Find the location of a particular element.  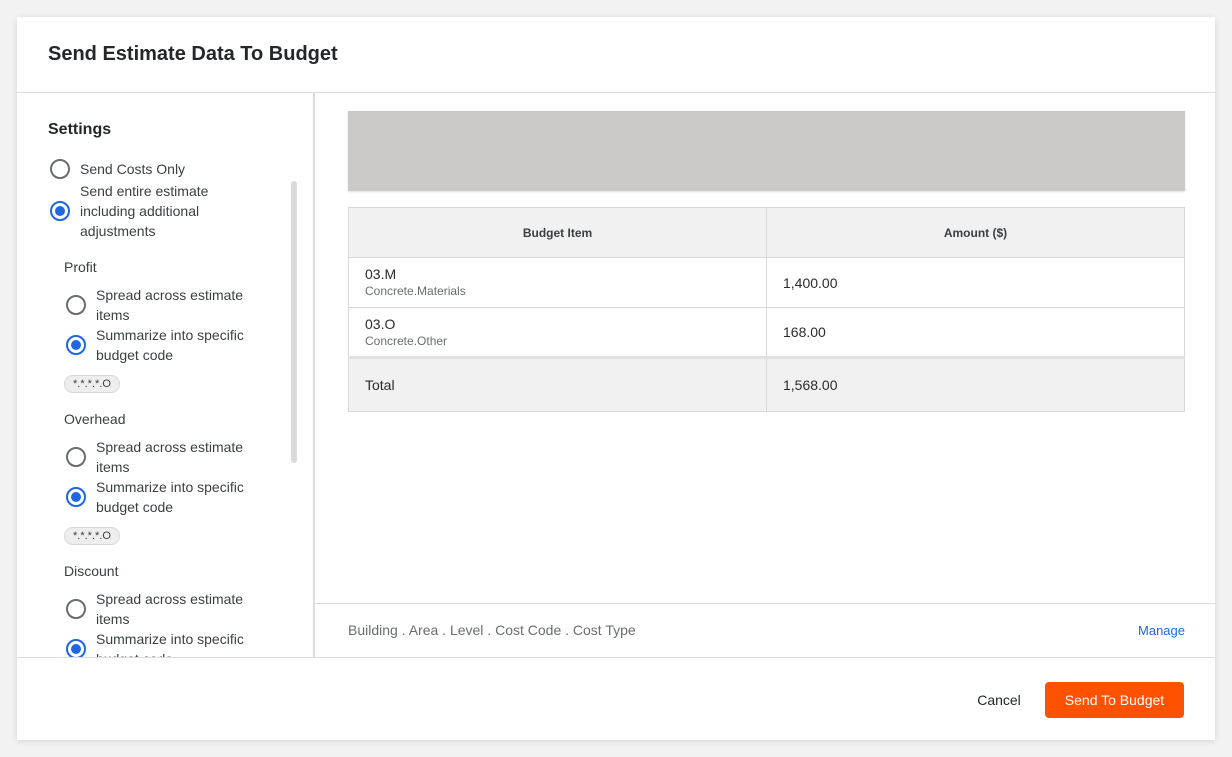

overhead-budget-code: *.*.*.*.O is located at coordinates (92, 536).